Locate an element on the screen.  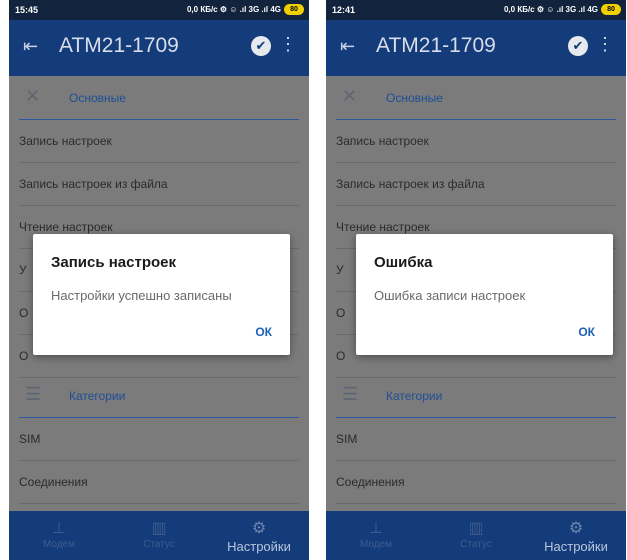
dialog-message: Ошибка записи настроек is located at coordinates (450, 295).